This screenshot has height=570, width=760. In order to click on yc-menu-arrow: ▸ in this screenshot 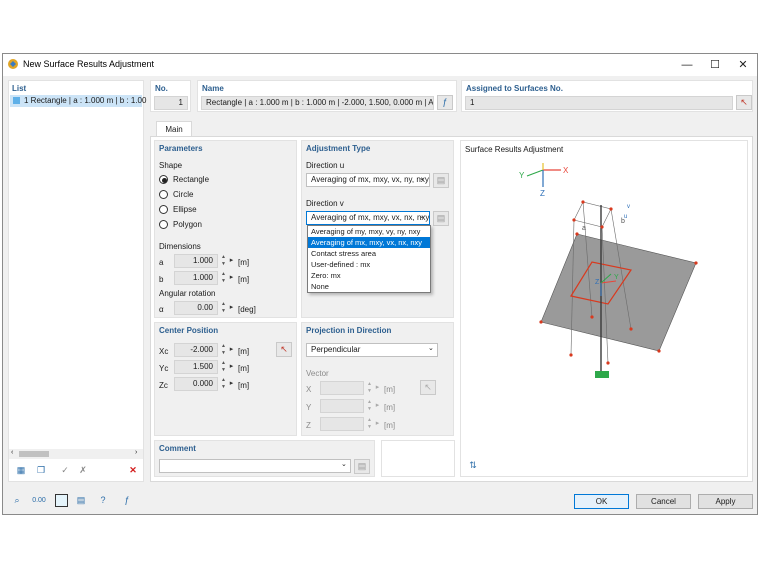, I will do `click(231, 367)`.